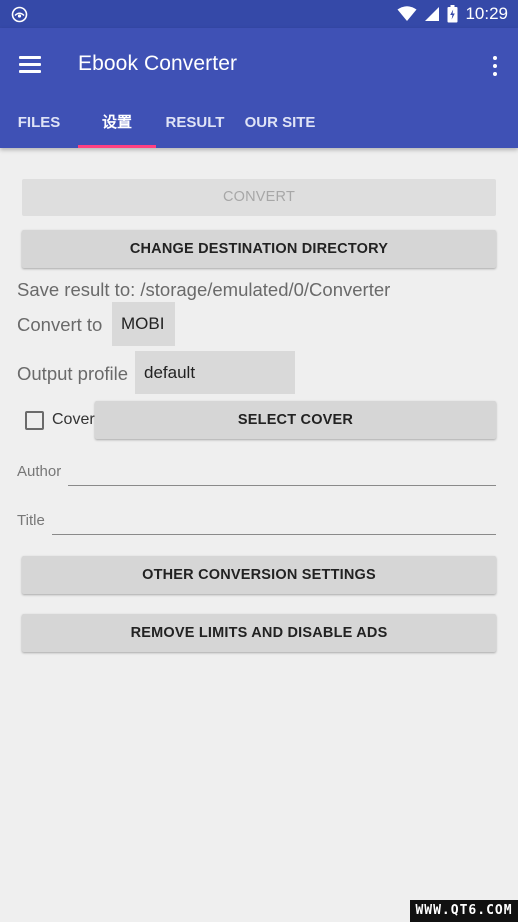  I want to click on hamburger-menu-icon, so click(30, 66).